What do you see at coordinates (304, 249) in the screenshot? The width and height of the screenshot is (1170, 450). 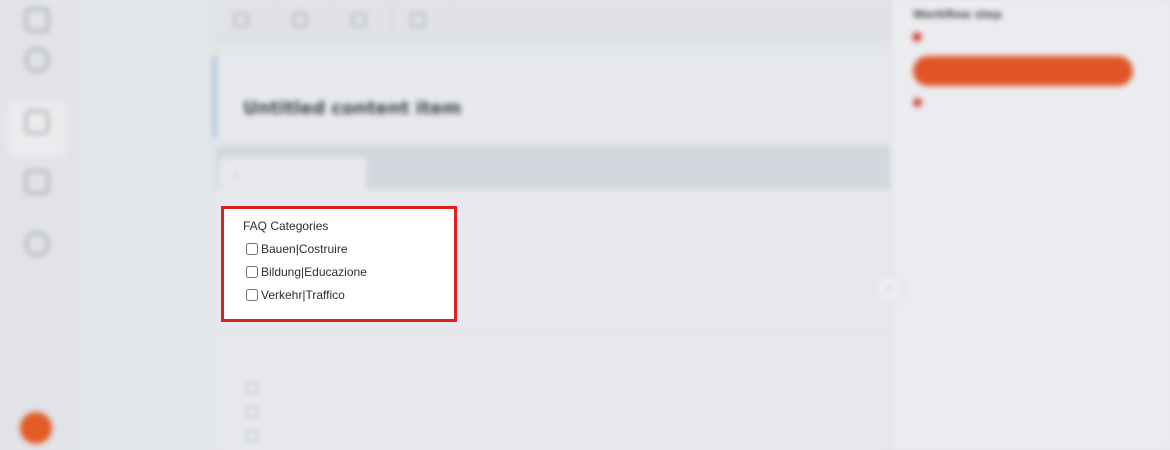 I see `faq-option-label: Bauen|Costruire` at bounding box center [304, 249].